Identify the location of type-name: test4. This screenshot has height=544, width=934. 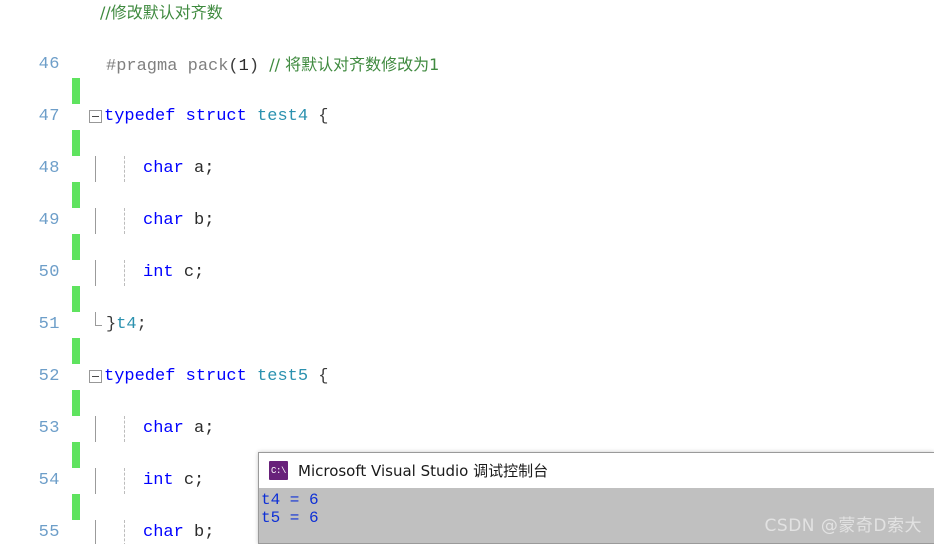
(283, 116).